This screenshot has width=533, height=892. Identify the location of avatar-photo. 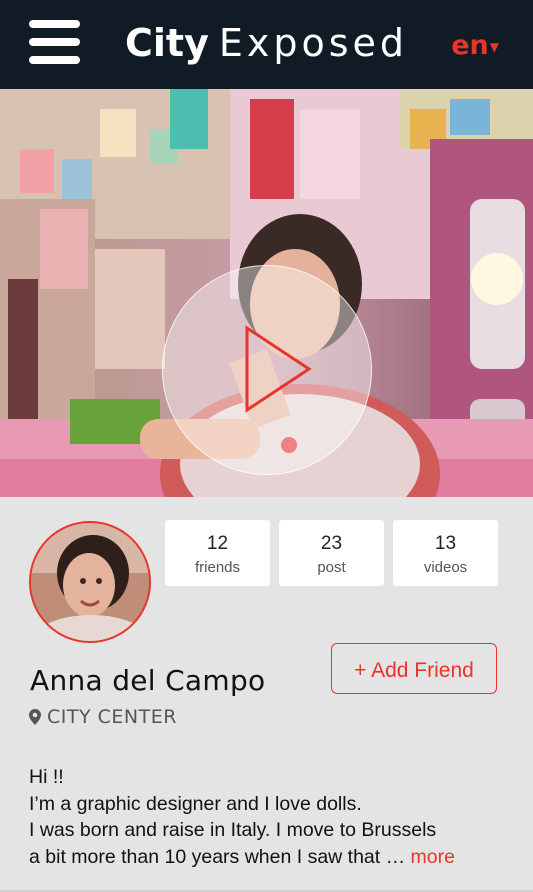
(90, 582).